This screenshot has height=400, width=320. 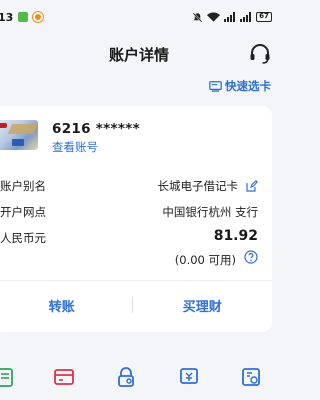 What do you see at coordinates (38, 17) in the screenshot?
I see `weibo-notification-icon` at bounding box center [38, 17].